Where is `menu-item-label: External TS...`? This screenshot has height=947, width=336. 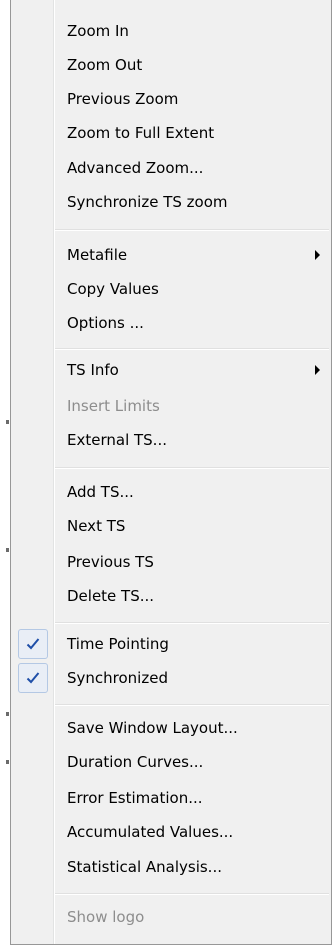
menu-item-label: External TS... is located at coordinates (117, 440).